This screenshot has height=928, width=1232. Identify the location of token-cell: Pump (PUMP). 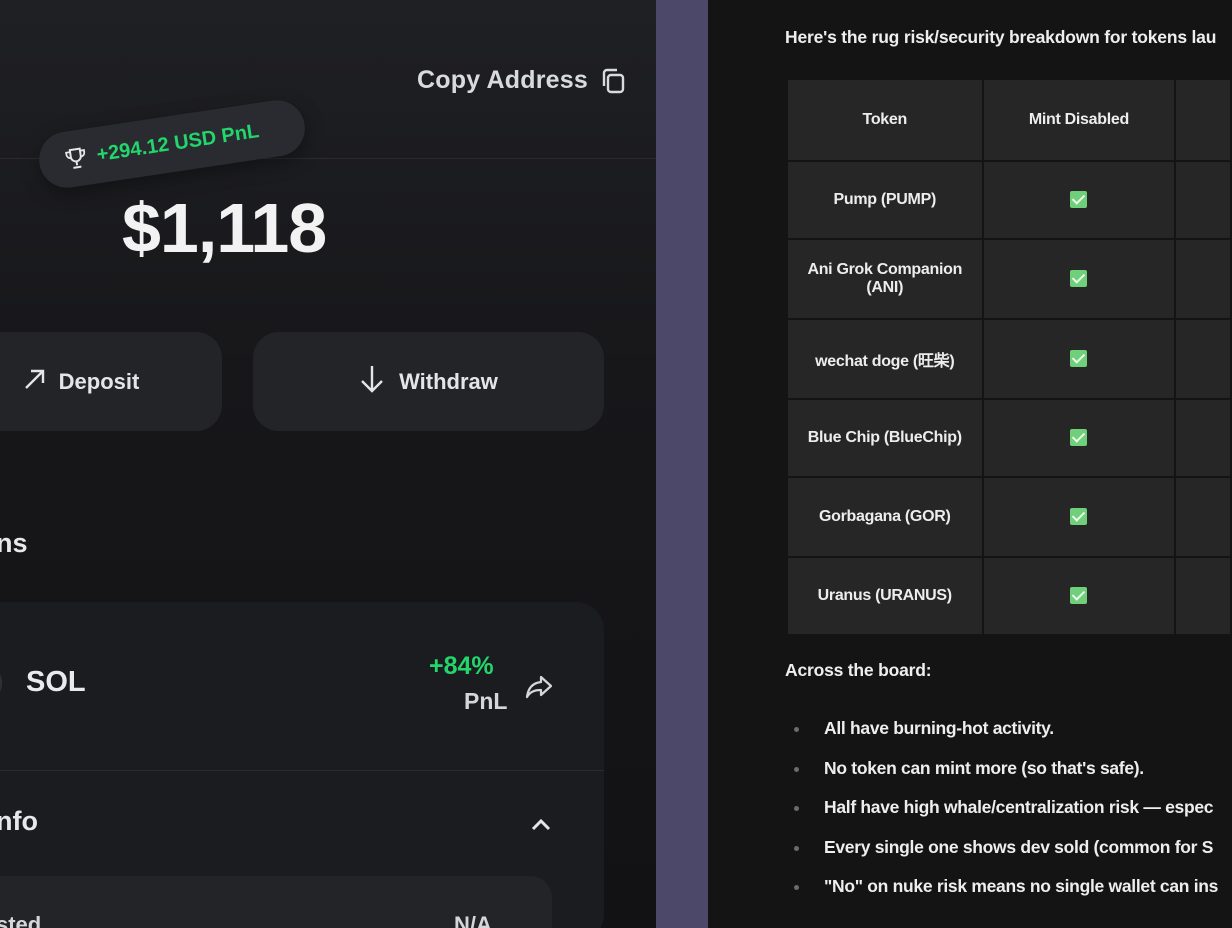
(885, 200).